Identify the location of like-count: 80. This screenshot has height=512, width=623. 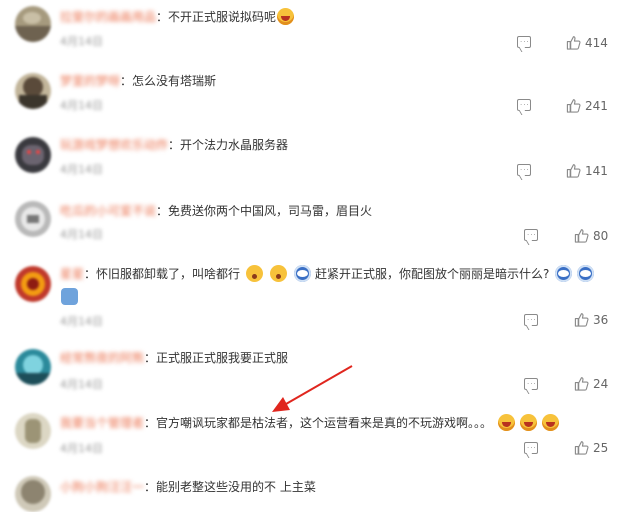
(601, 236).